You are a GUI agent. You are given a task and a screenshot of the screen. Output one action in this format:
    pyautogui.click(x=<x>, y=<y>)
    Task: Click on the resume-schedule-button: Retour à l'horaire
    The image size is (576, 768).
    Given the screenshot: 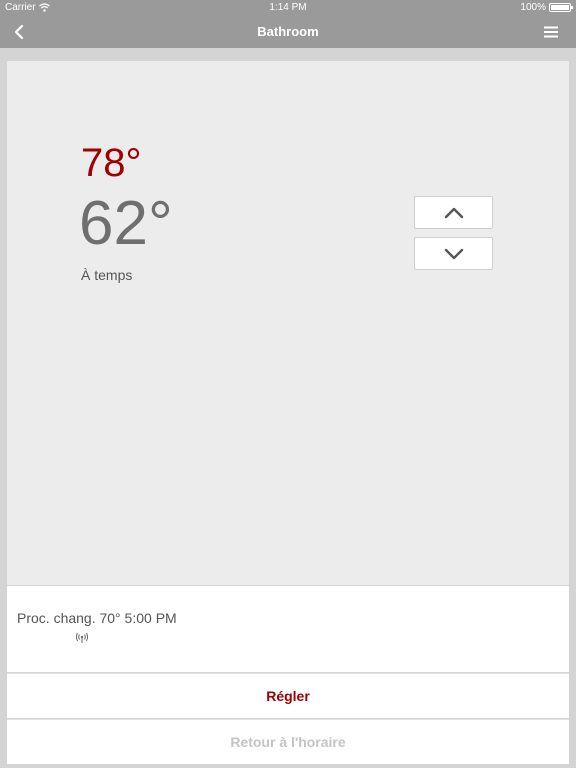 What is the action you would take?
    pyautogui.click(x=288, y=741)
    